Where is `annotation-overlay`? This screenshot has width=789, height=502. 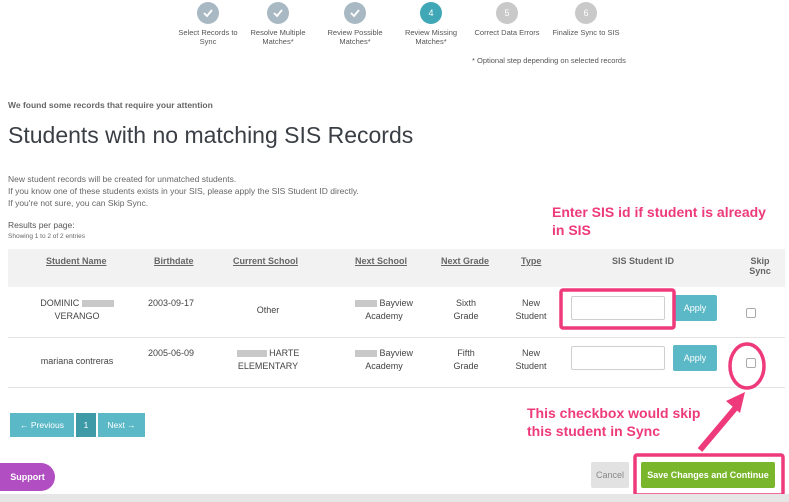
annotation-overlay is located at coordinates (672, 392).